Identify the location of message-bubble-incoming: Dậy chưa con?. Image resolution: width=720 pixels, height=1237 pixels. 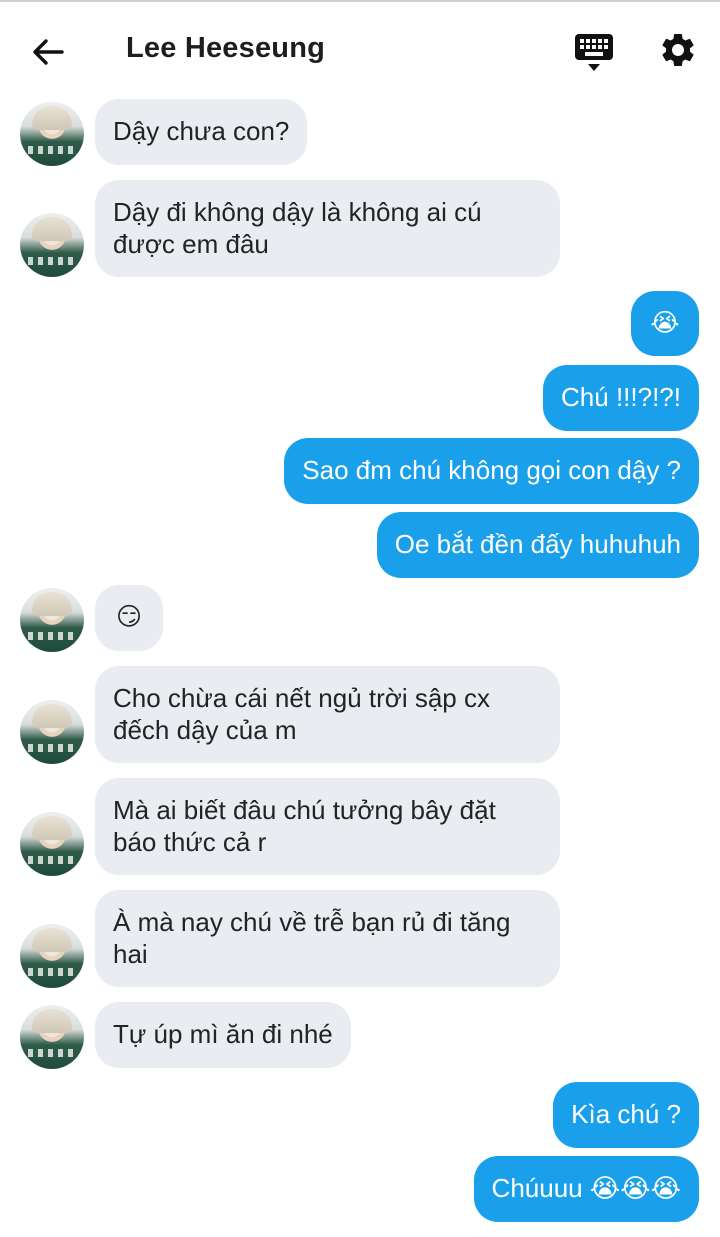
(201, 132).